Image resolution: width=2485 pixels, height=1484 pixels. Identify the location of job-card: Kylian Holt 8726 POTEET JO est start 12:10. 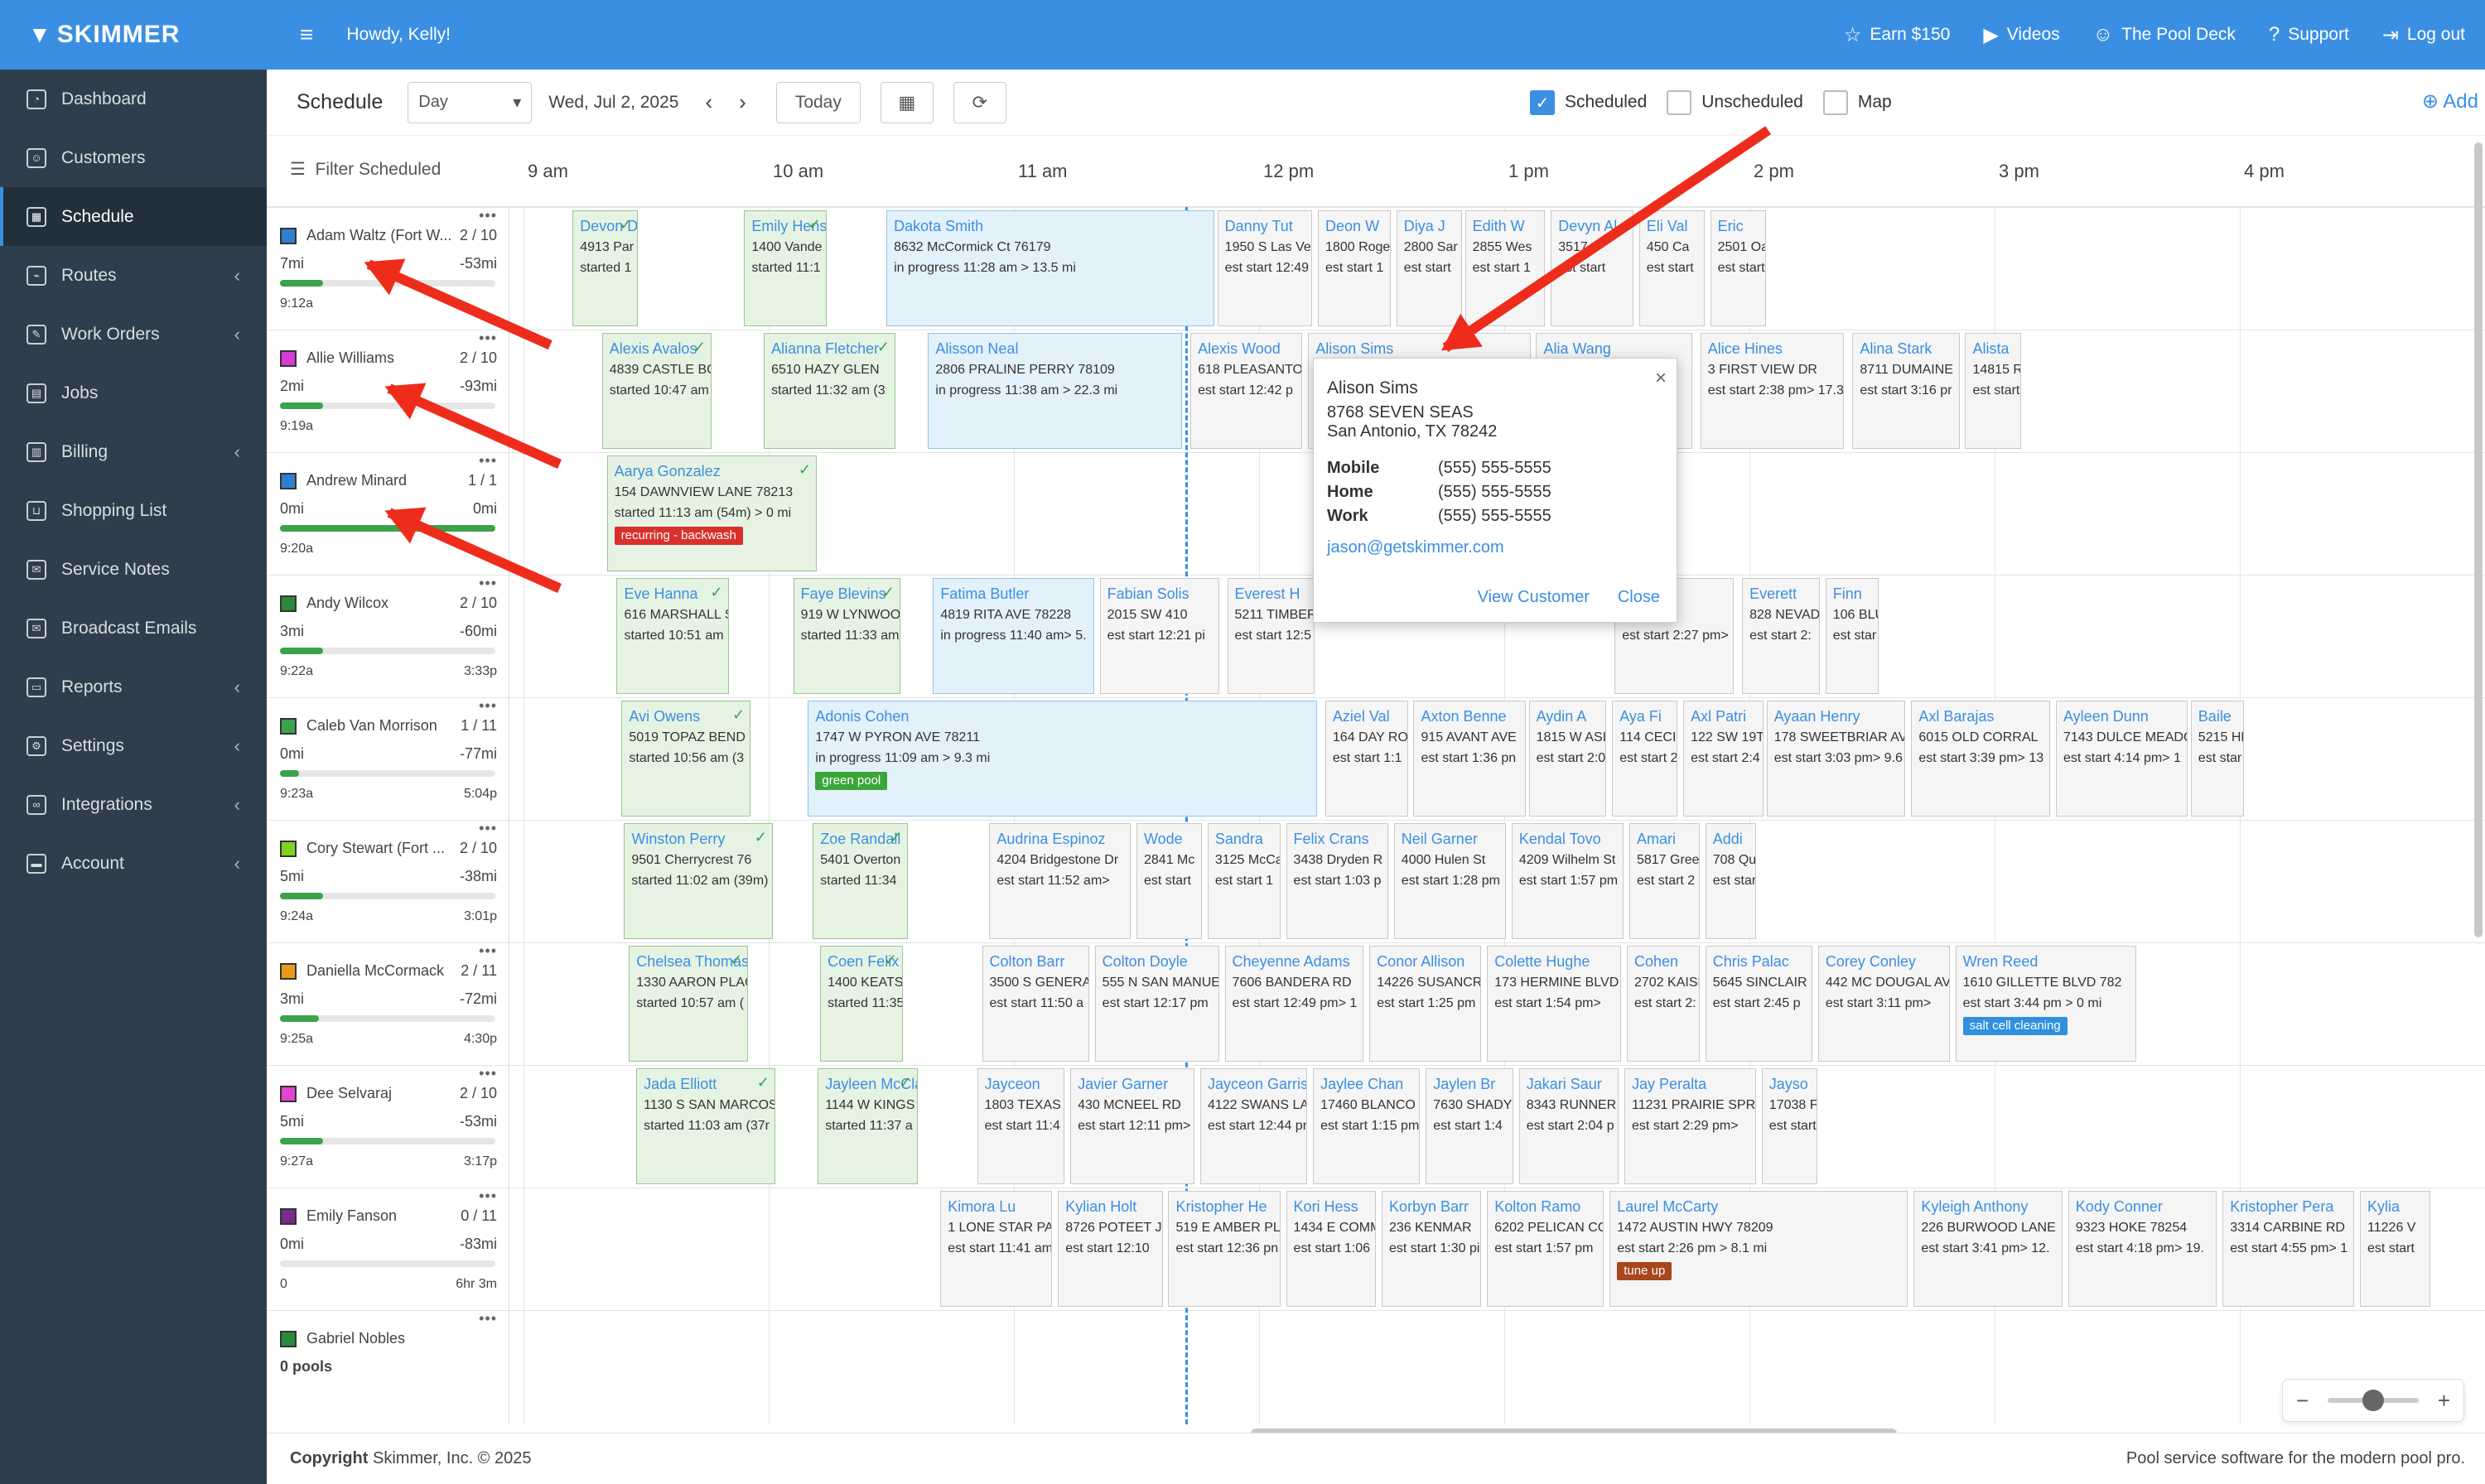
(1110, 1249).